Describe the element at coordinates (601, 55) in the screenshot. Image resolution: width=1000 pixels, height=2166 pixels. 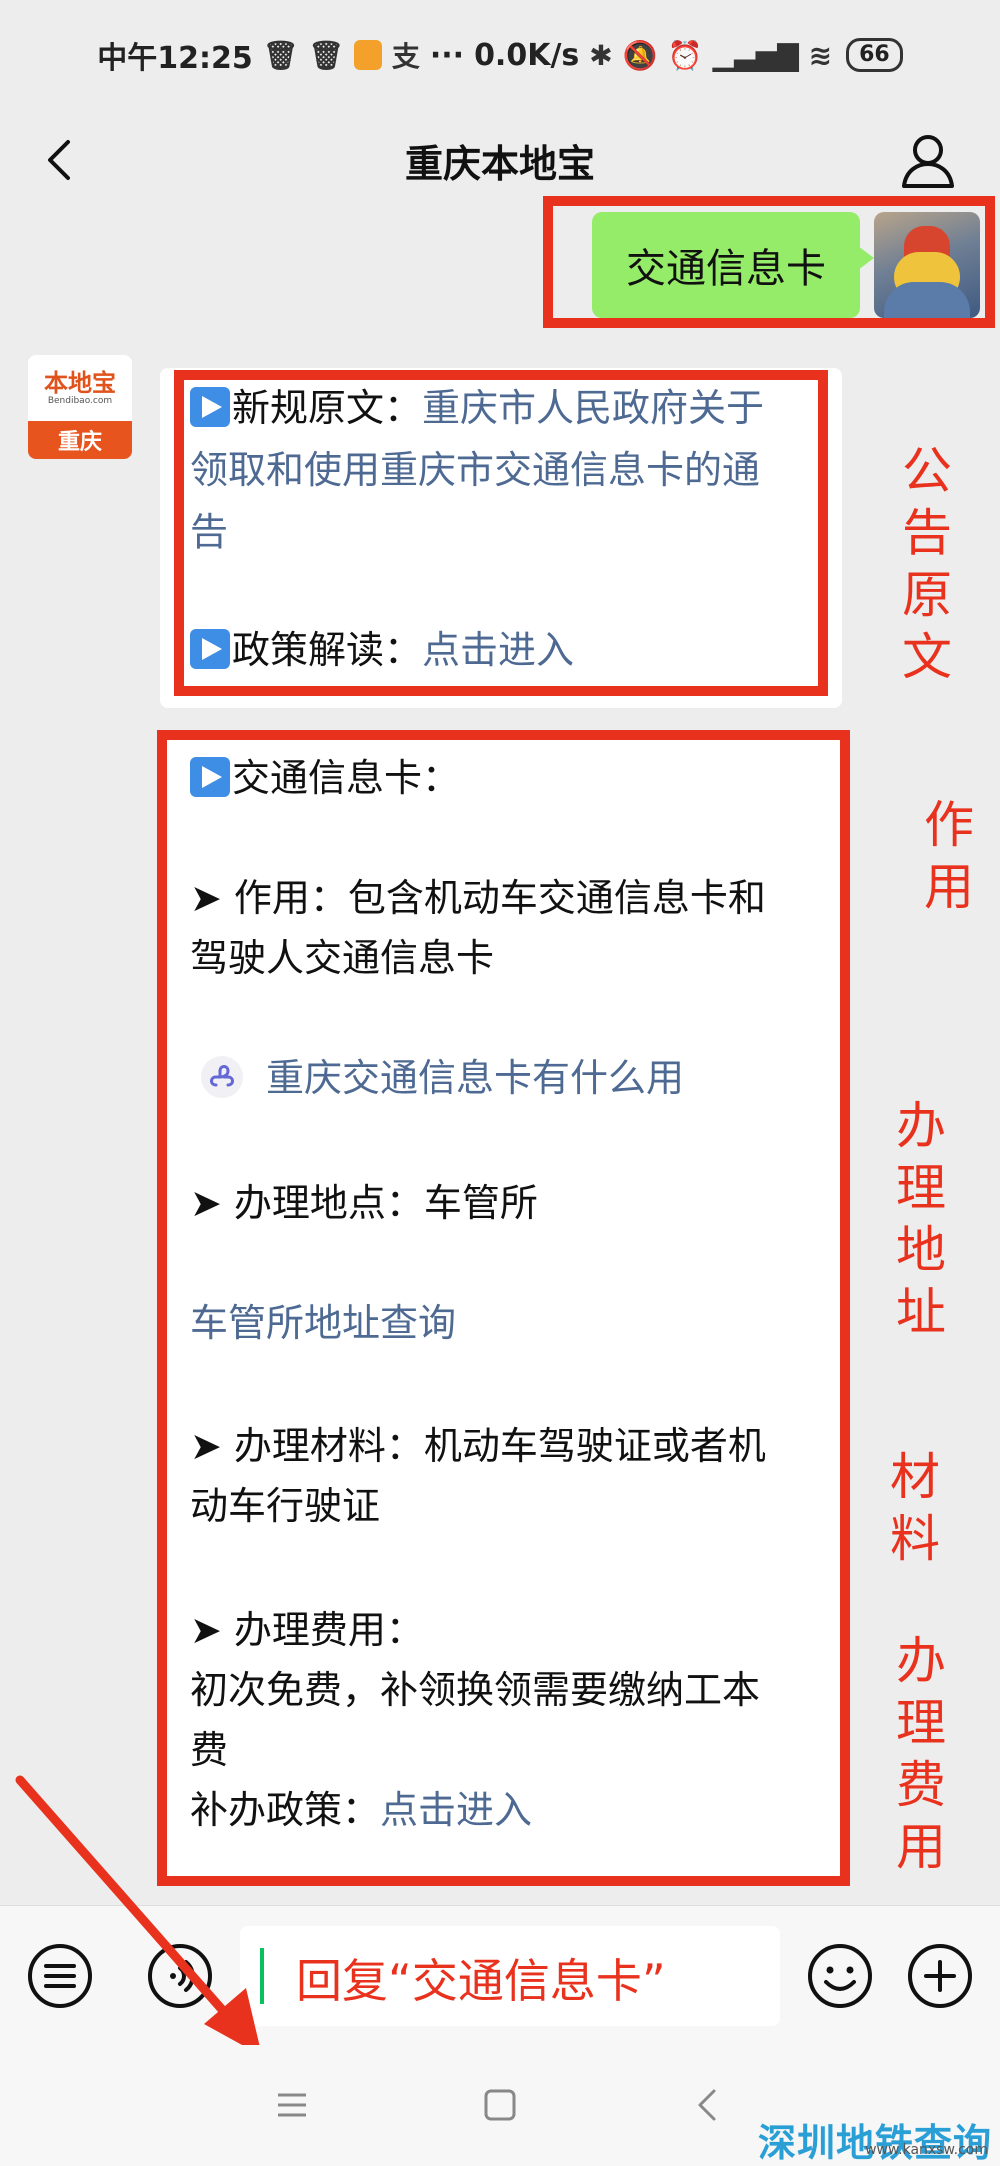
I see `bluetooth-icon: ✱` at that location.